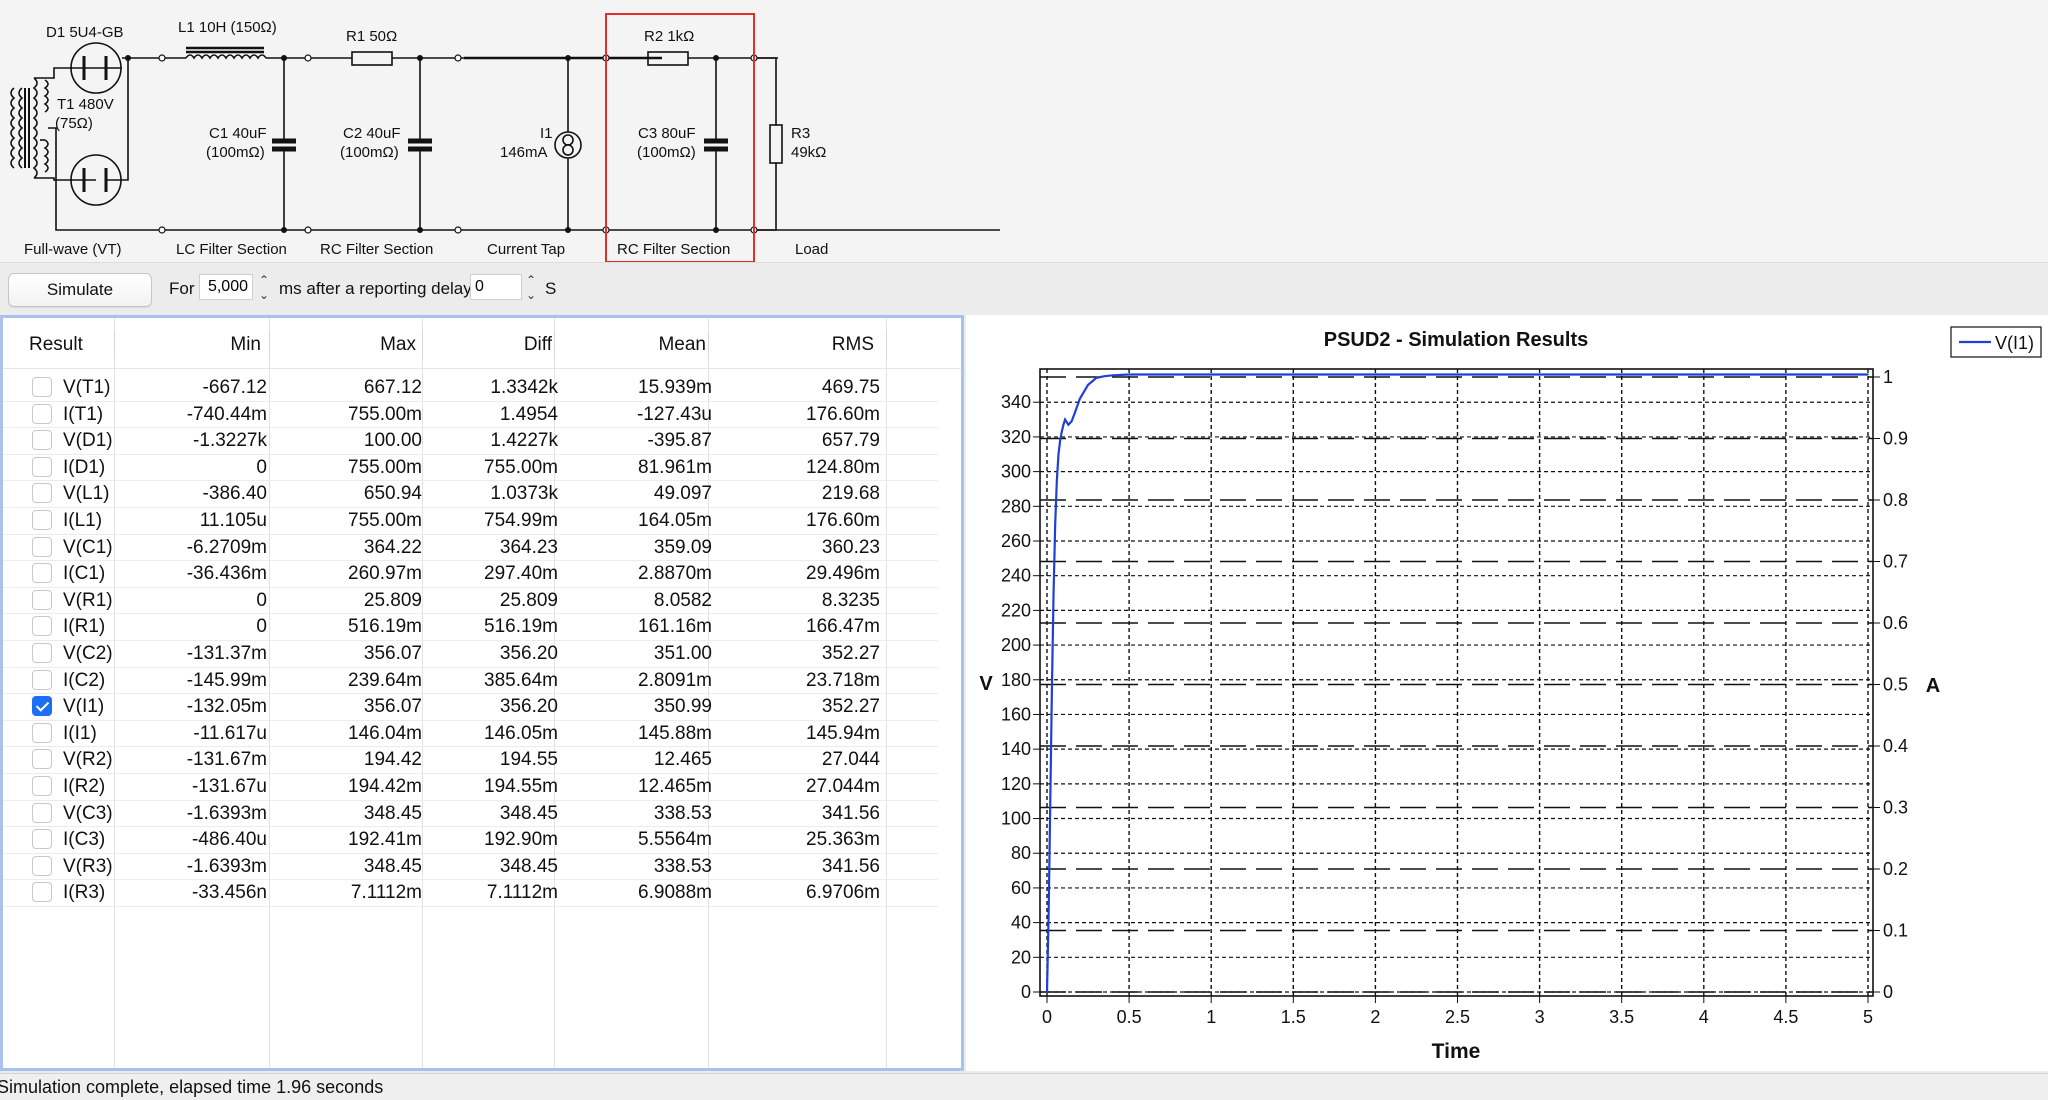 Image resolution: width=2048 pixels, height=1100 pixels. Describe the element at coordinates (470, 494) in the screenshot. I see `table-row: V(L1) -386.40 650.94 1.0373k 49.097 219.68` at that location.